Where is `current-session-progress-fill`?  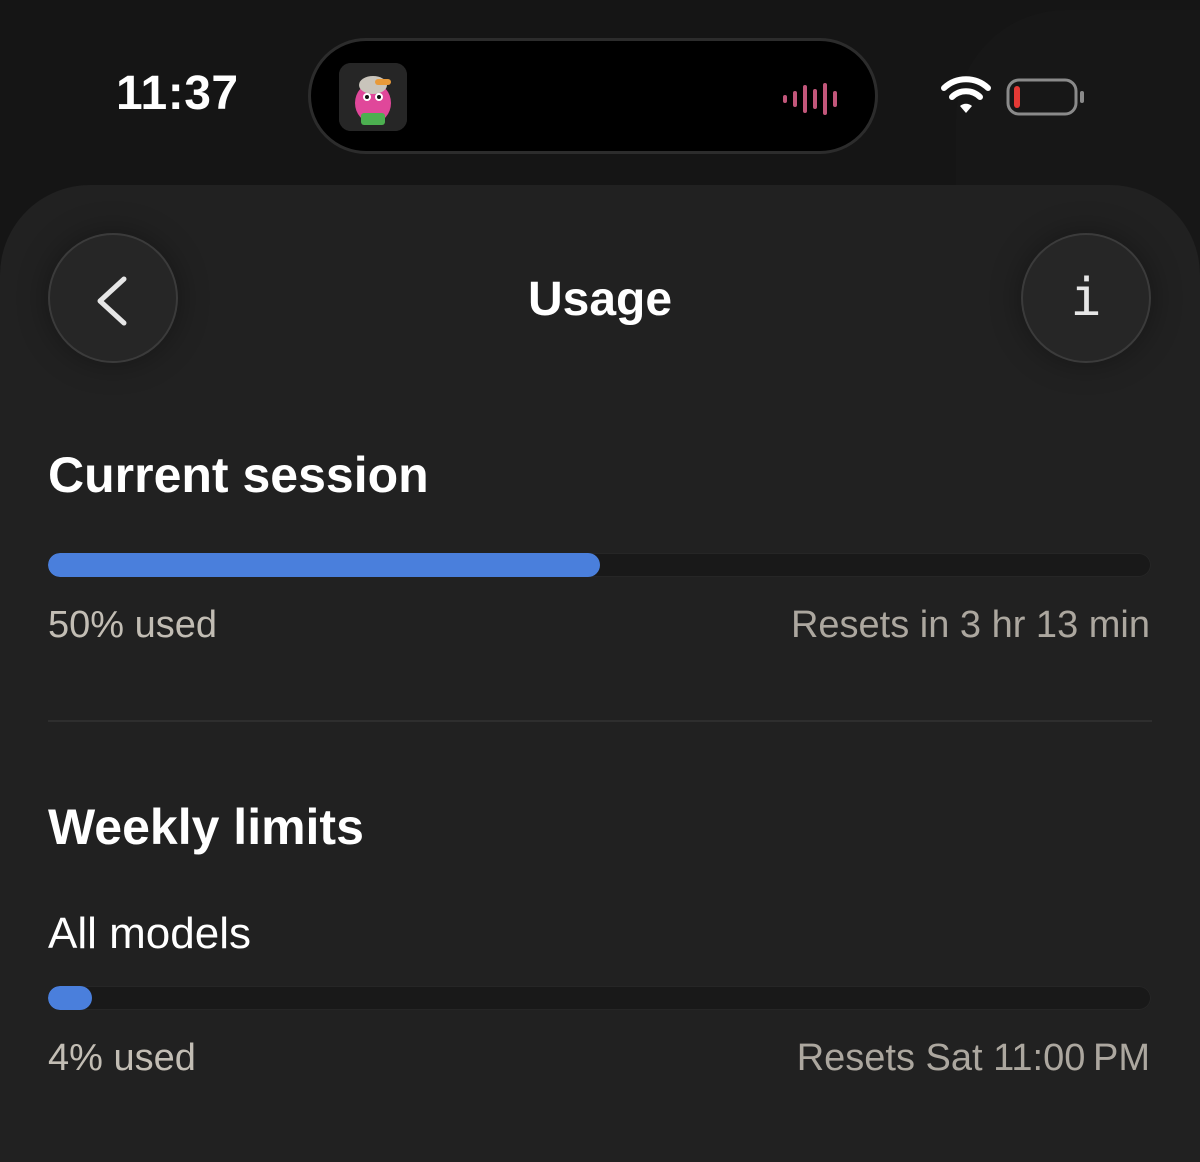 current-session-progress-fill is located at coordinates (324, 565).